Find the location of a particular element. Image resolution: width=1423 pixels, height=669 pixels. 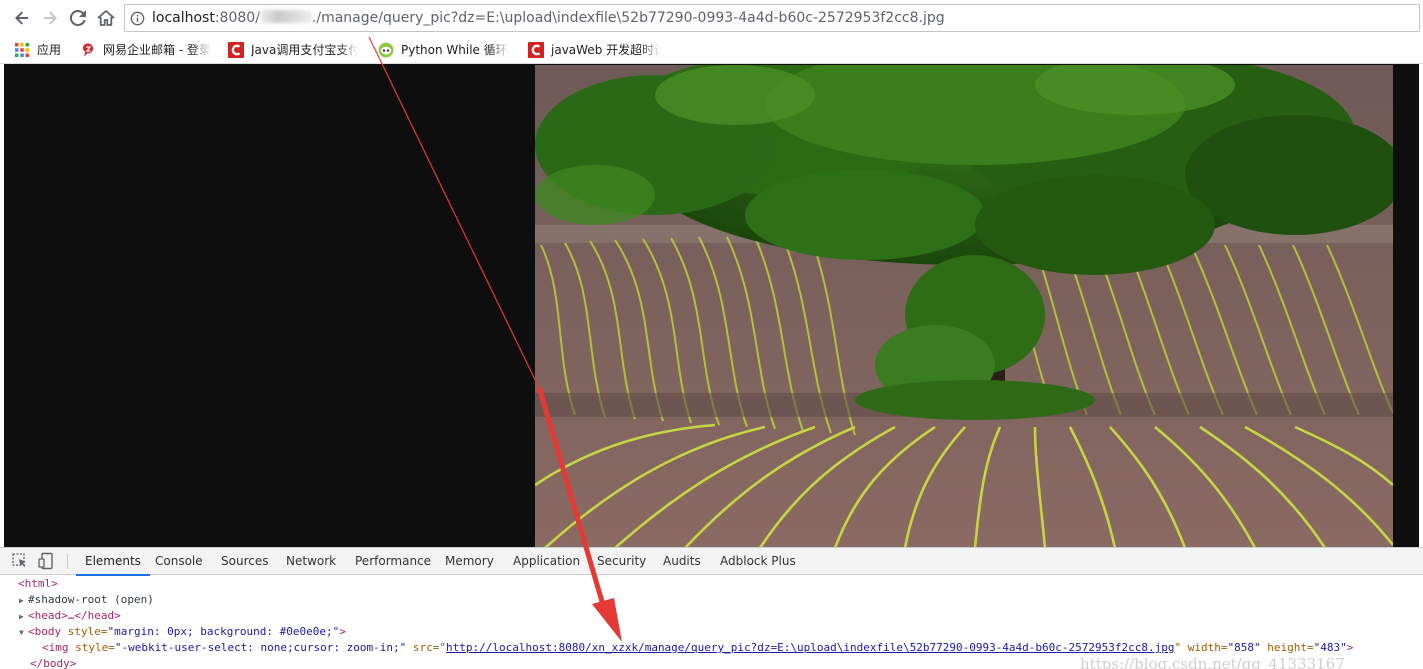

dom-tag: <html> is located at coordinates (38, 583).